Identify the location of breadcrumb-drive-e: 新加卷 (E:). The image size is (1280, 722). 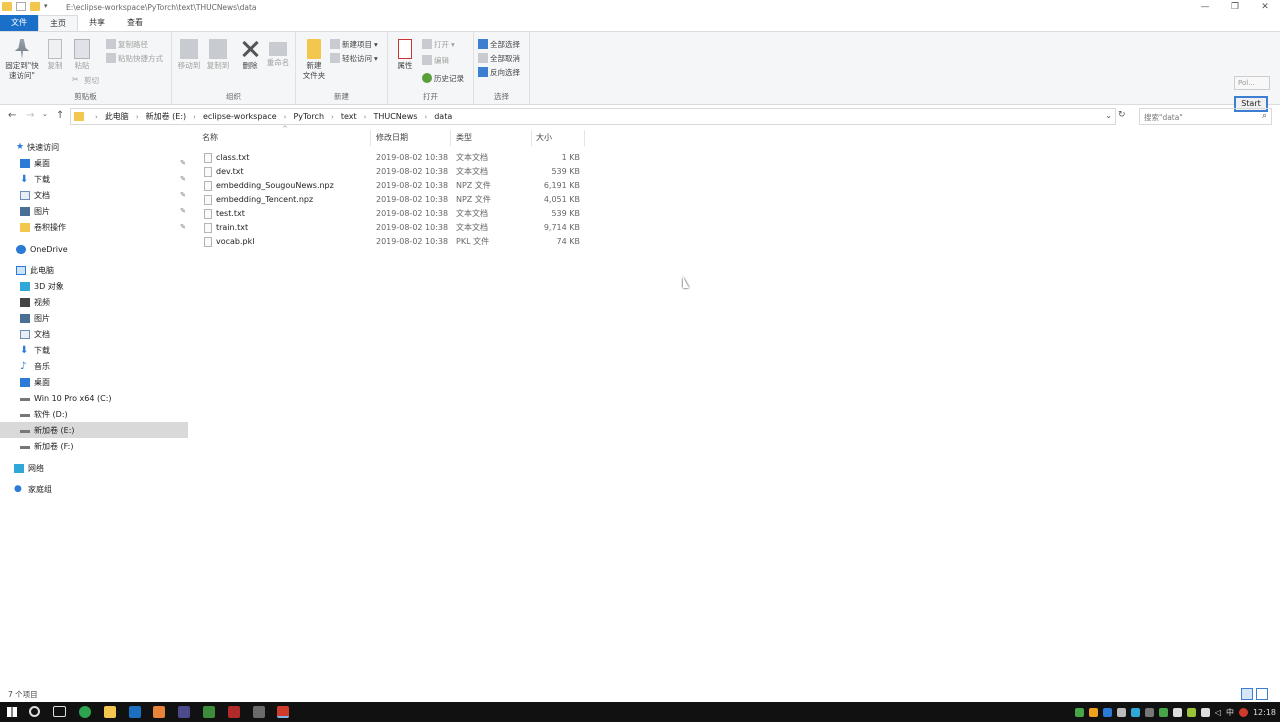
(166, 116).